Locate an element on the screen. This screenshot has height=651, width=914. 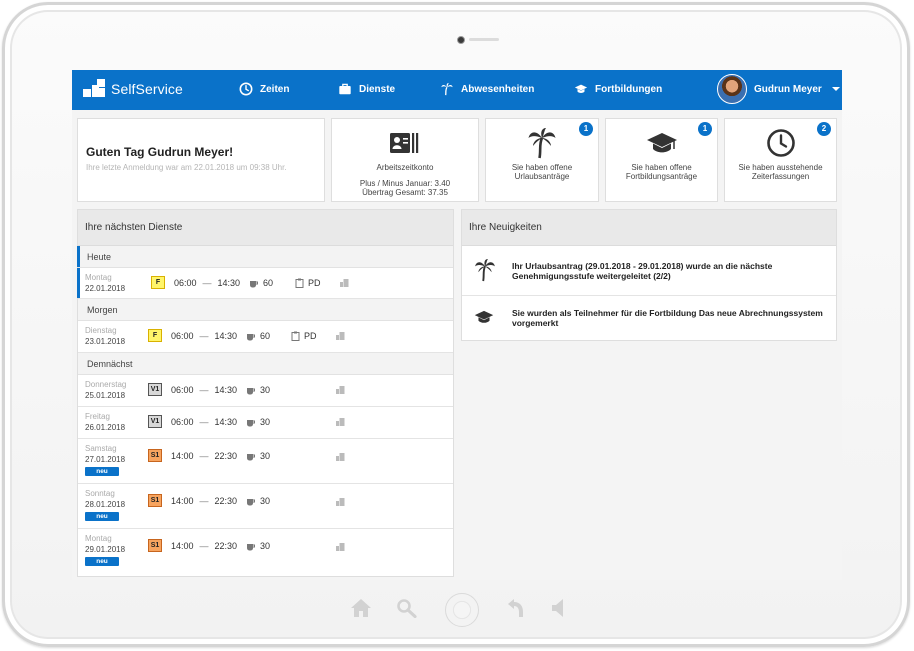
duty-day: Sonntag is located at coordinates (100, 493).